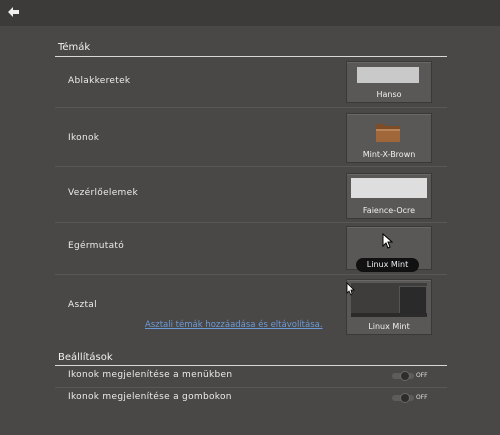 The height and width of the screenshot is (435, 500). What do you see at coordinates (388, 132) in the screenshot?
I see `folder-icon` at bounding box center [388, 132].